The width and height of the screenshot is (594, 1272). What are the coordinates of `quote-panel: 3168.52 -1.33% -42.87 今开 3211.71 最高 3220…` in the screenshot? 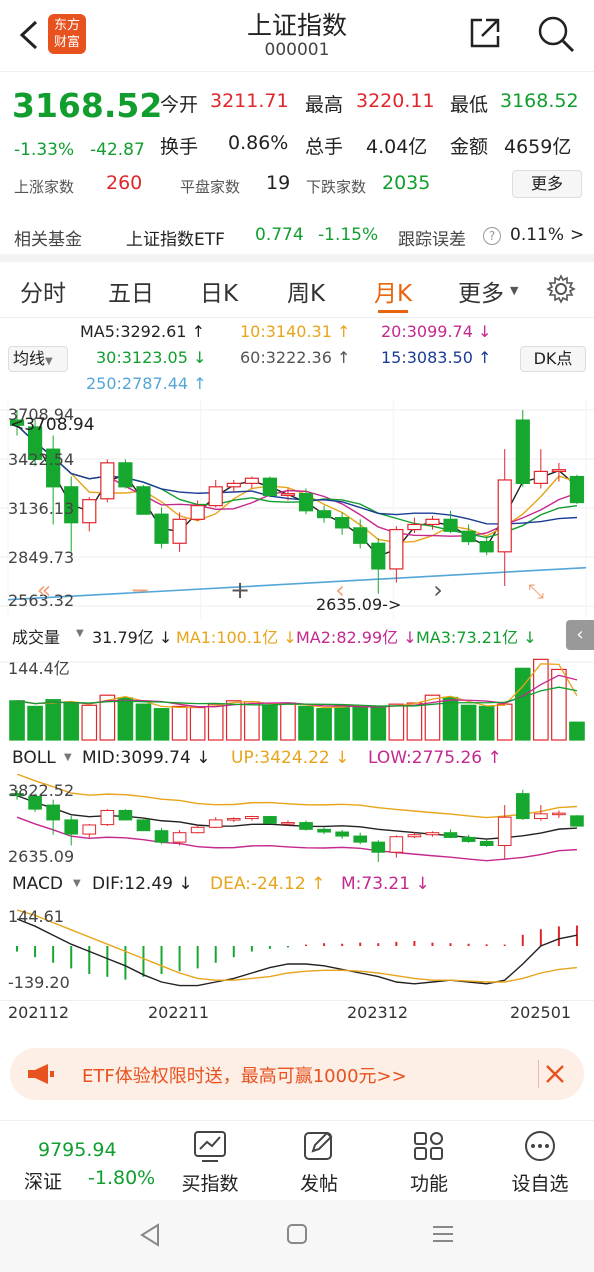 It's located at (297, 142).